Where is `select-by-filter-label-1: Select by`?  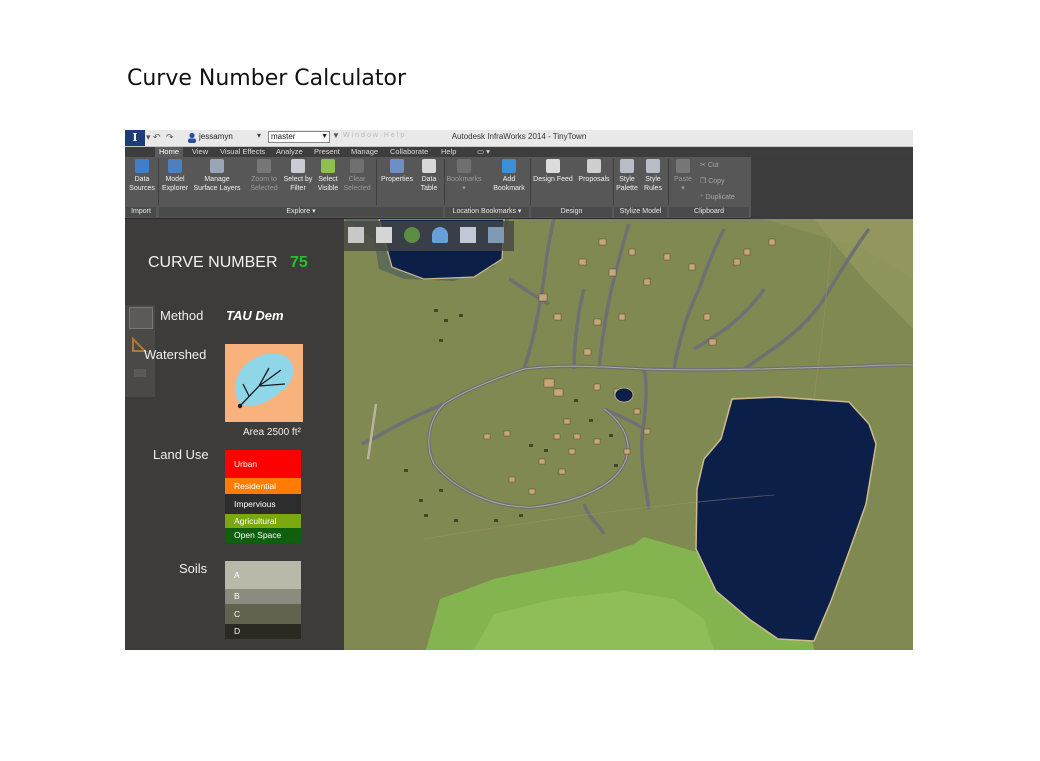
select-by-filter-label-1: Select by is located at coordinates (298, 179).